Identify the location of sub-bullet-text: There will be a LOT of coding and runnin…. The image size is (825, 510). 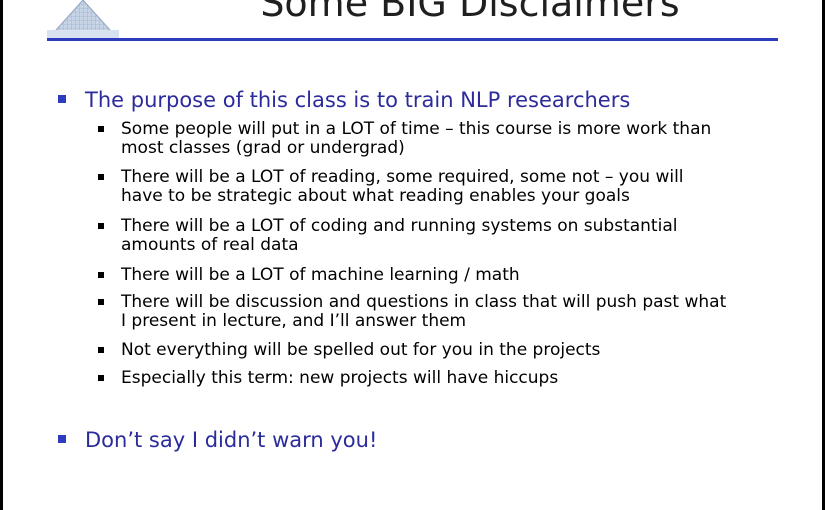
(399, 235).